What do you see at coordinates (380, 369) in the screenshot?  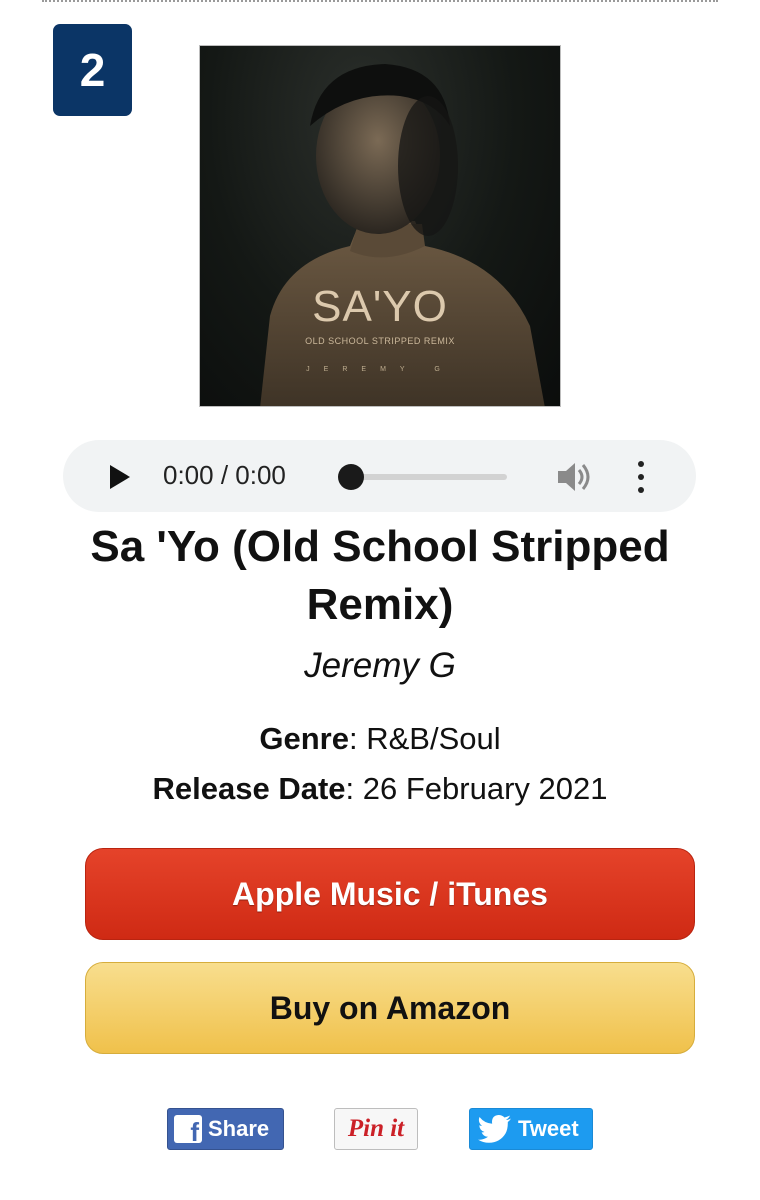 I see `cover-artist: JEREMY G` at bounding box center [380, 369].